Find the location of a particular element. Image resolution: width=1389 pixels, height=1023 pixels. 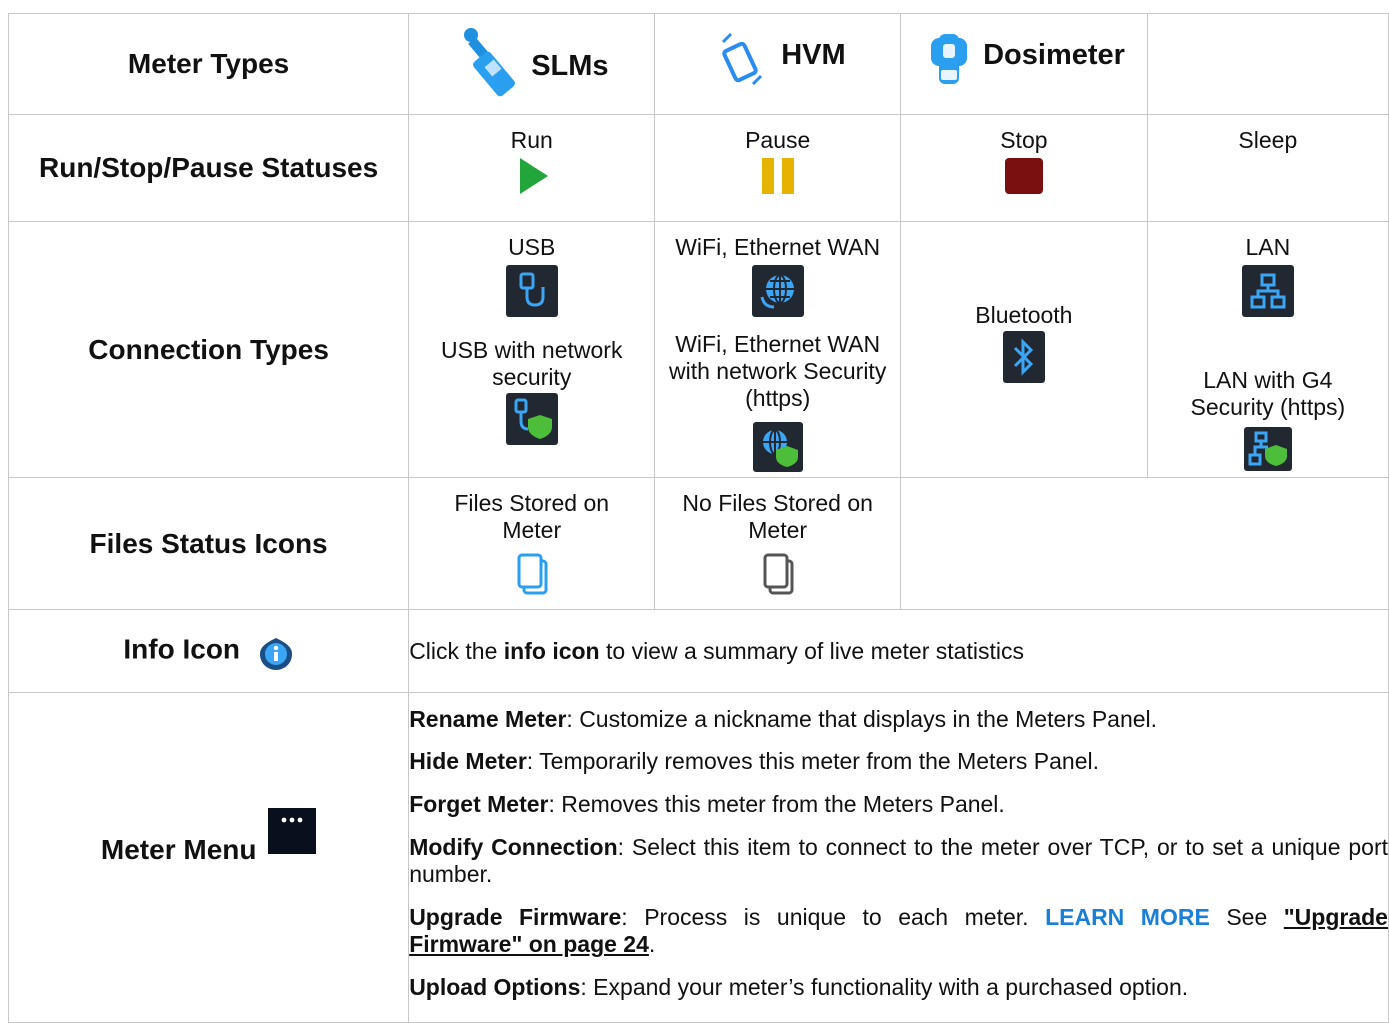

meter-type-slms: SLMs is located at coordinates (532, 64).